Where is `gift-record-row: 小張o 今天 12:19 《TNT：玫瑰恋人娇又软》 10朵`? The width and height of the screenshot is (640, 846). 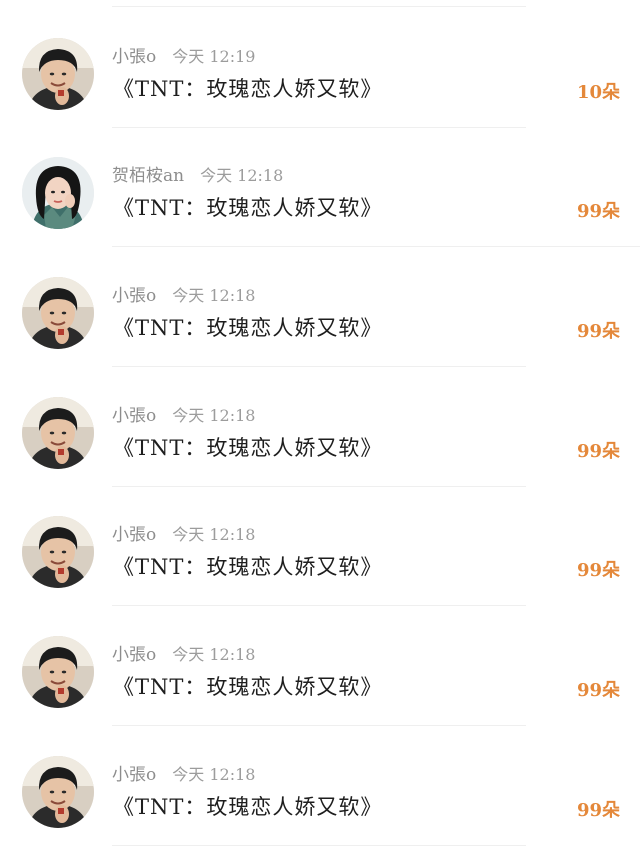
gift-record-row: 小張o 今天 12:19 《TNT：玫瑰恋人娇又软》 10朵 is located at coordinates (320, 68).